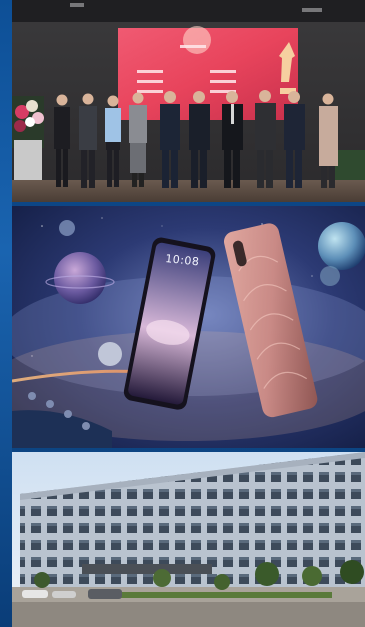  I want to click on planet-left, so click(80, 278).